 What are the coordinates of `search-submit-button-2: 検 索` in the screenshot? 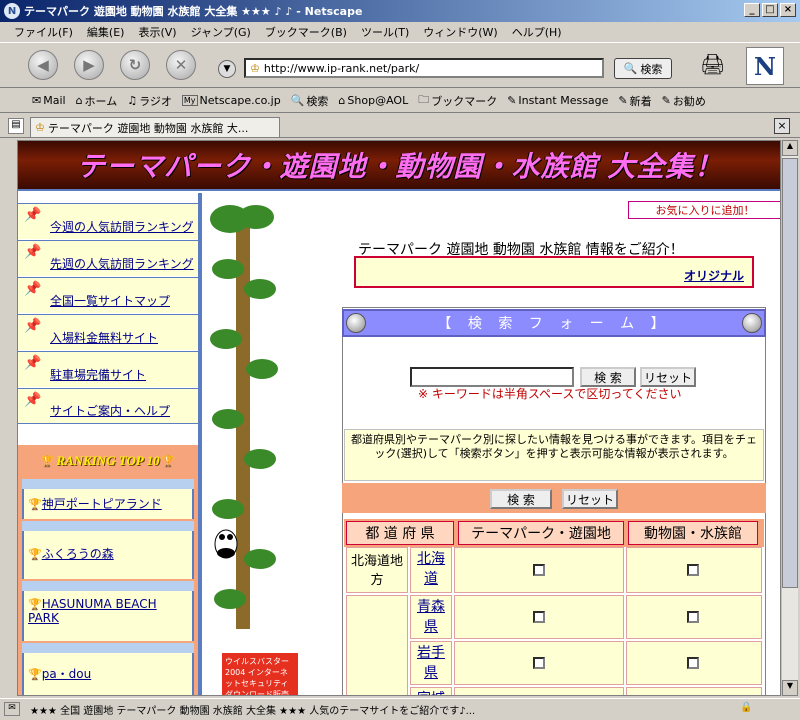 It's located at (521, 499).